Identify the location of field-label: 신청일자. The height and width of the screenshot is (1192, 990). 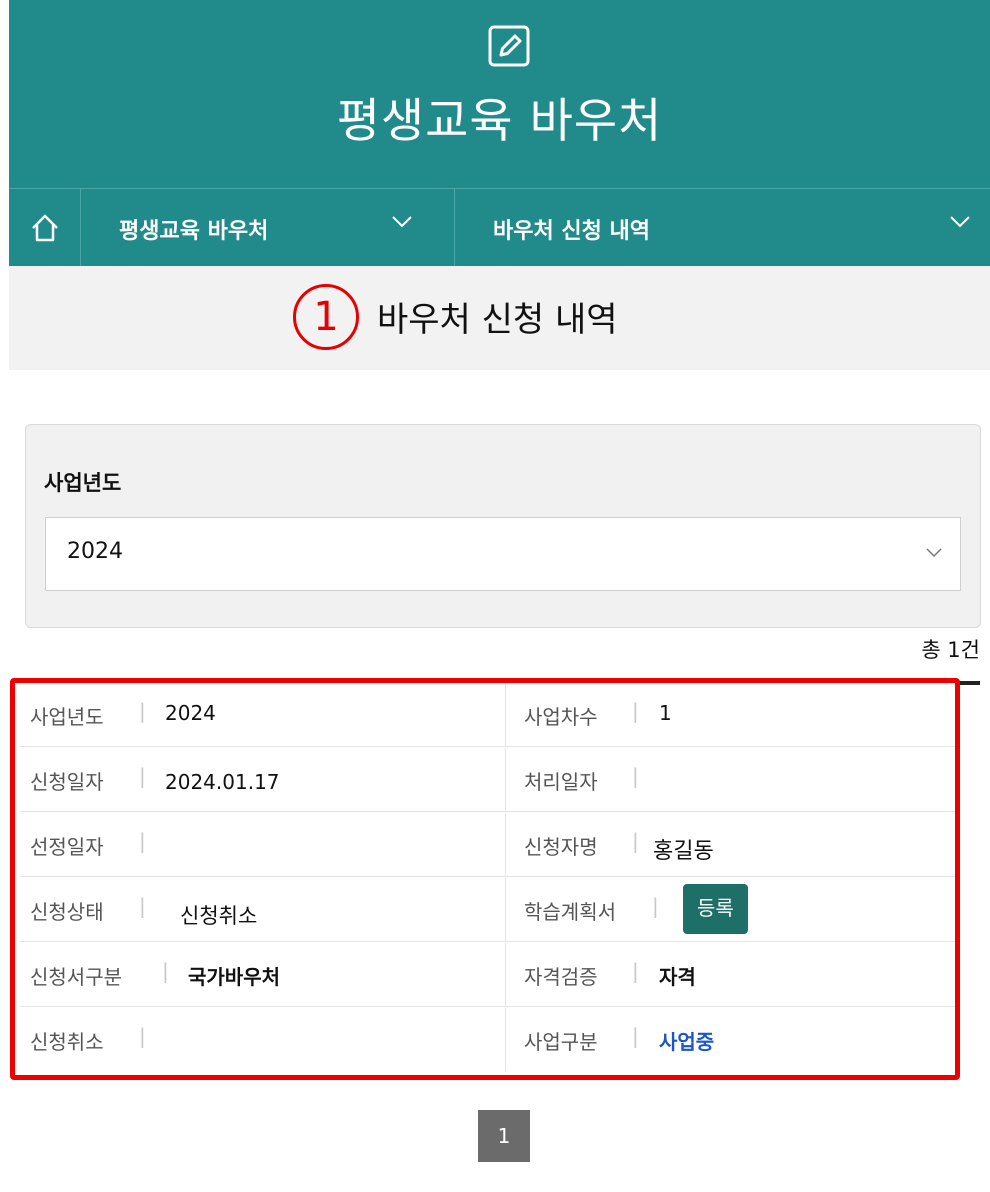
(67, 782).